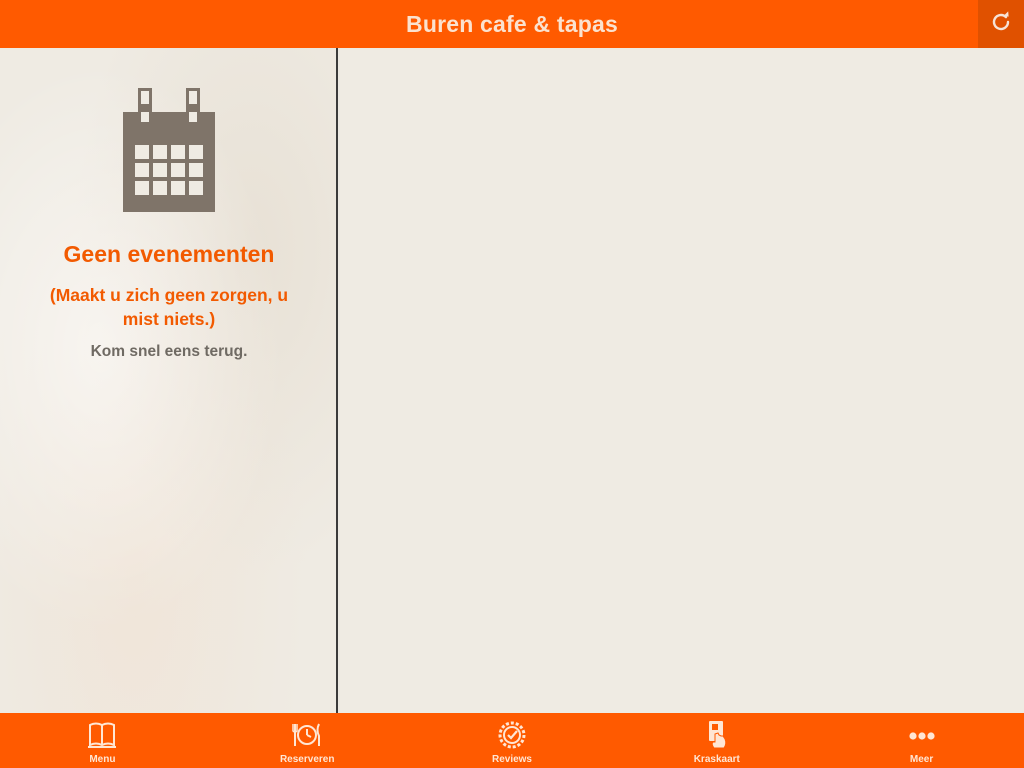  Describe the element at coordinates (102, 735) in the screenshot. I see `book-icon` at that location.